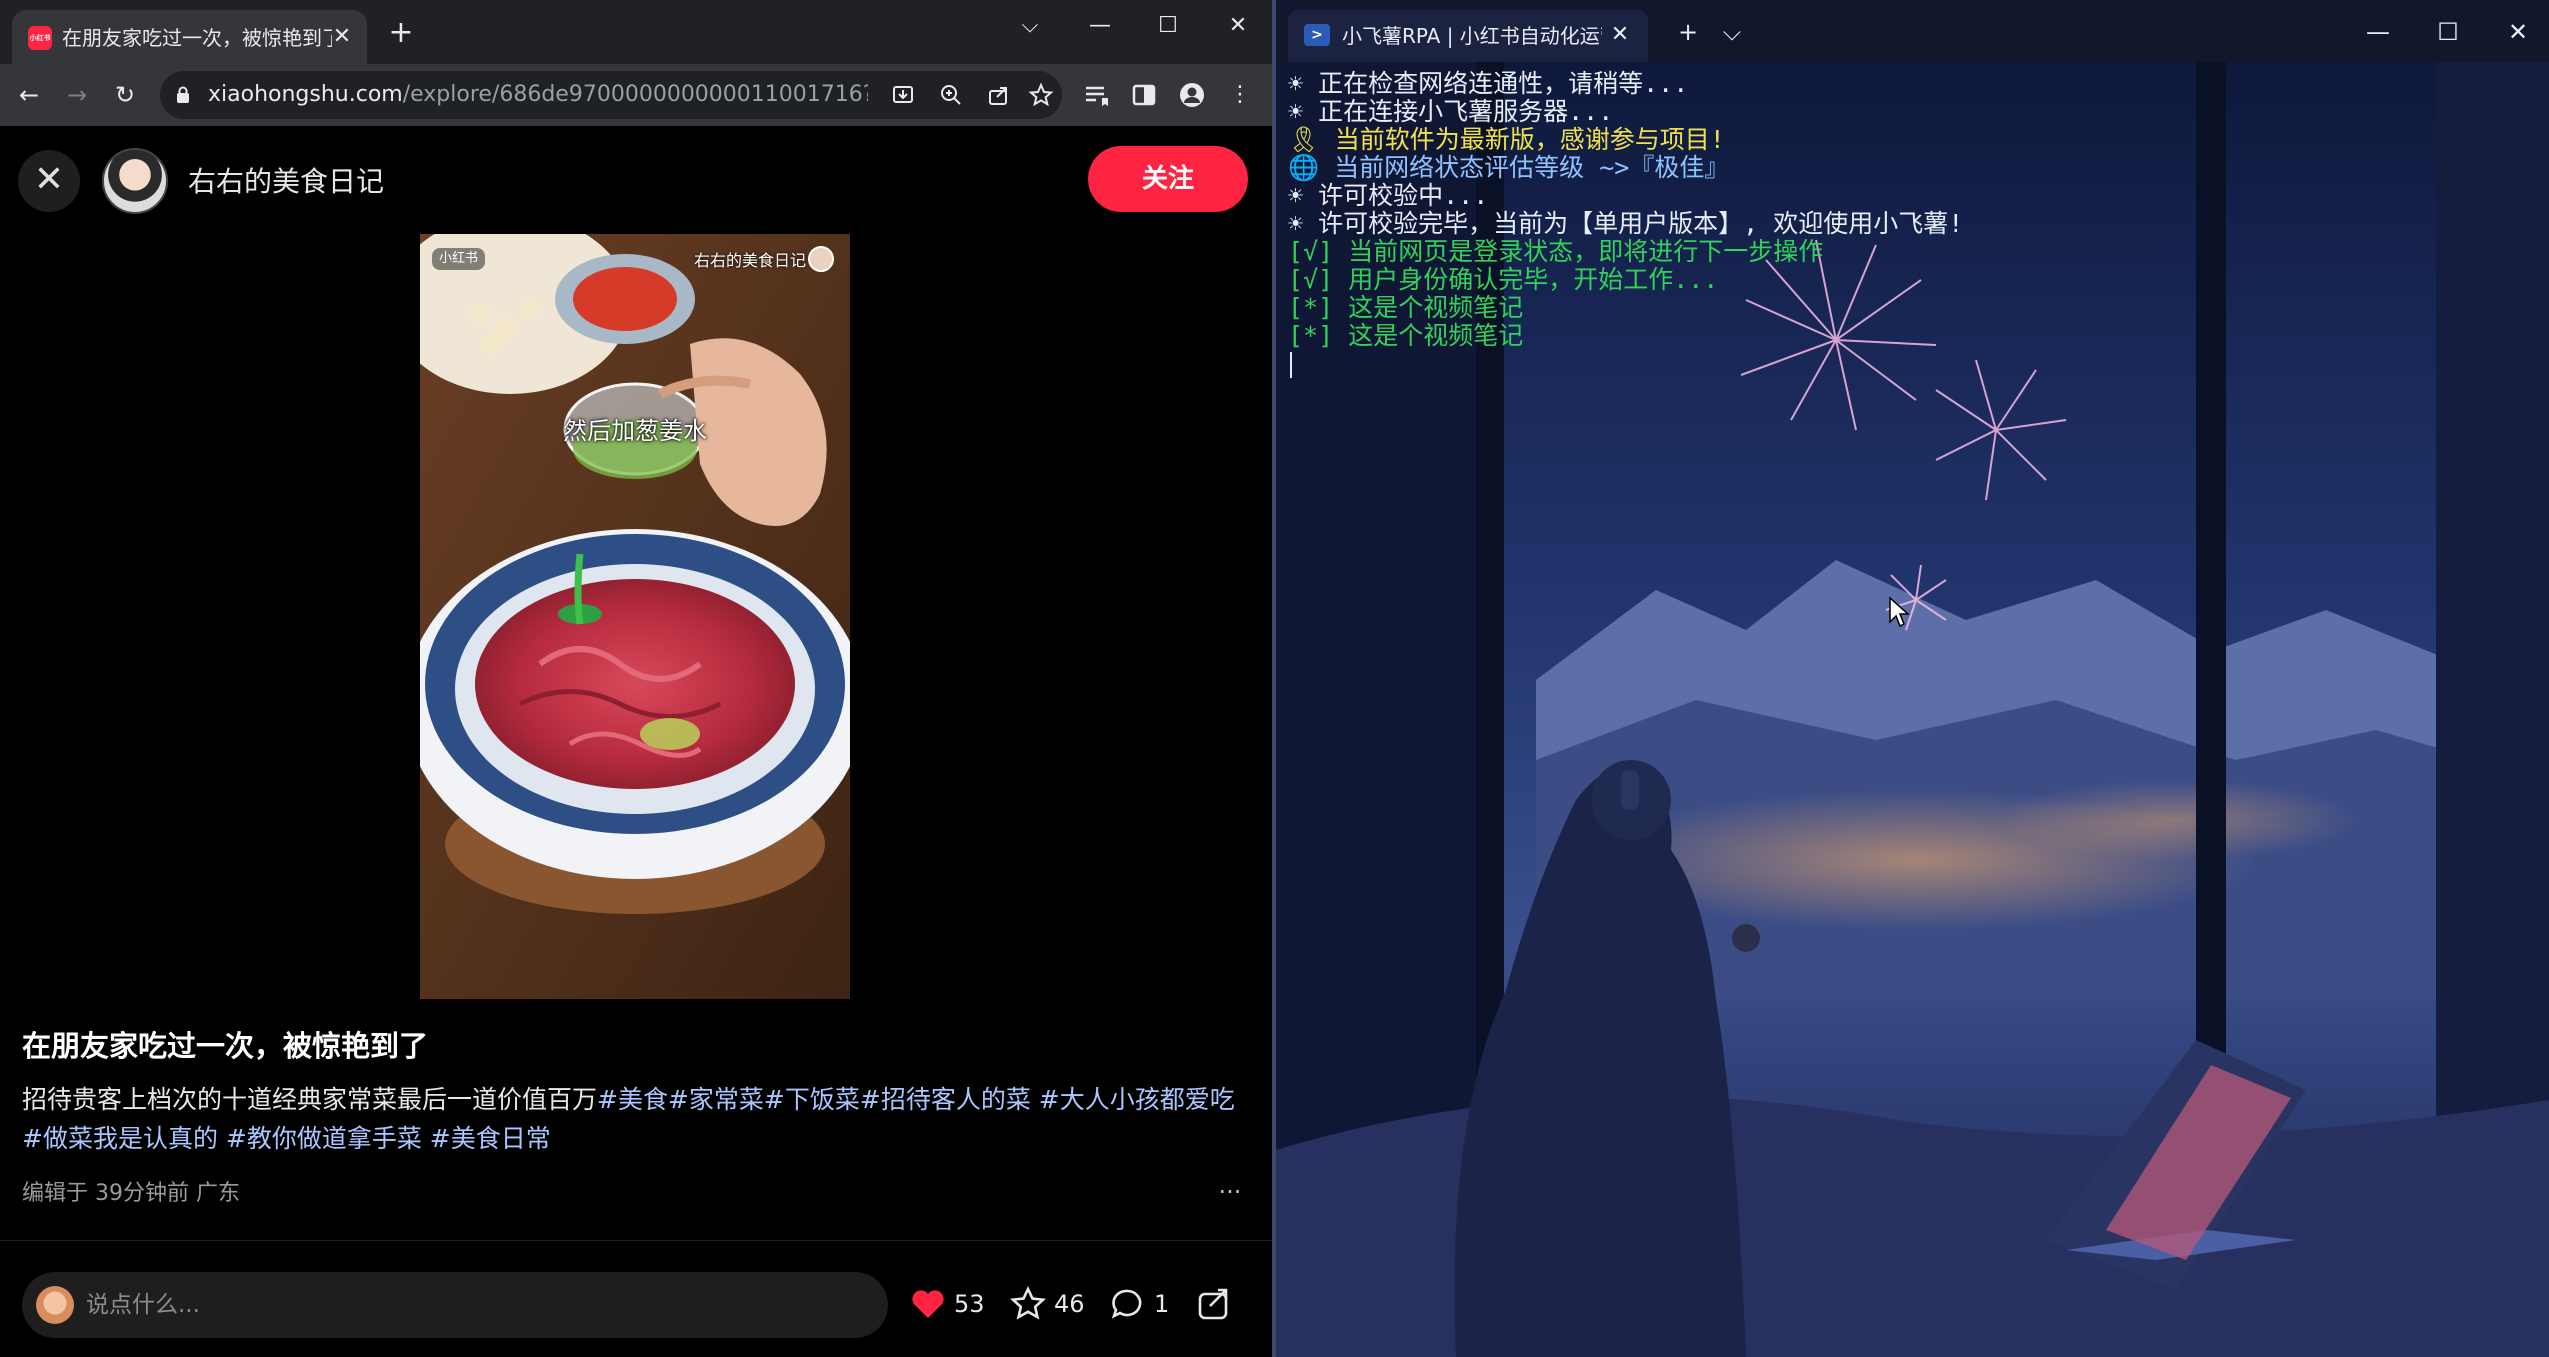  Describe the element at coordinates (951, 95) in the screenshot. I see `zoom-icon` at that location.